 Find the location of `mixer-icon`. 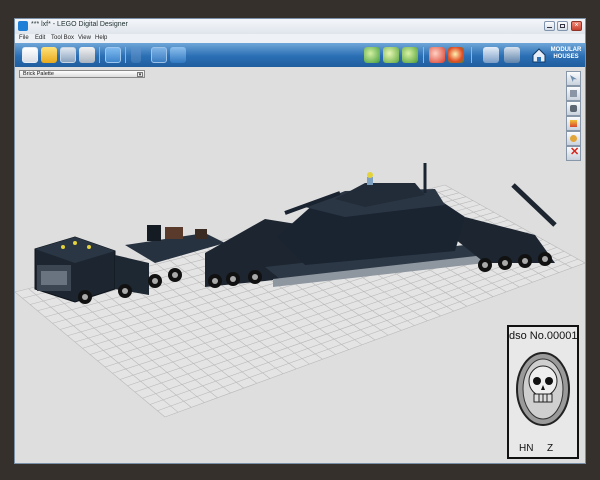

mixer-icon is located at coordinates (512, 55).